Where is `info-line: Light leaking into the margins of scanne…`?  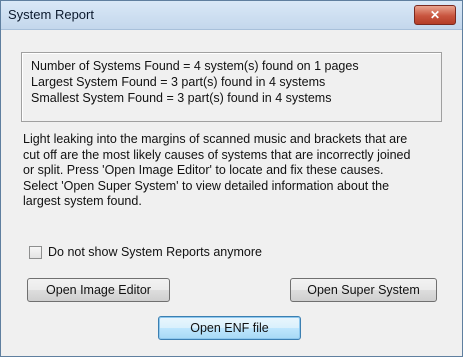 info-line: Light leaking into the margins of scanne… is located at coordinates (215, 139).